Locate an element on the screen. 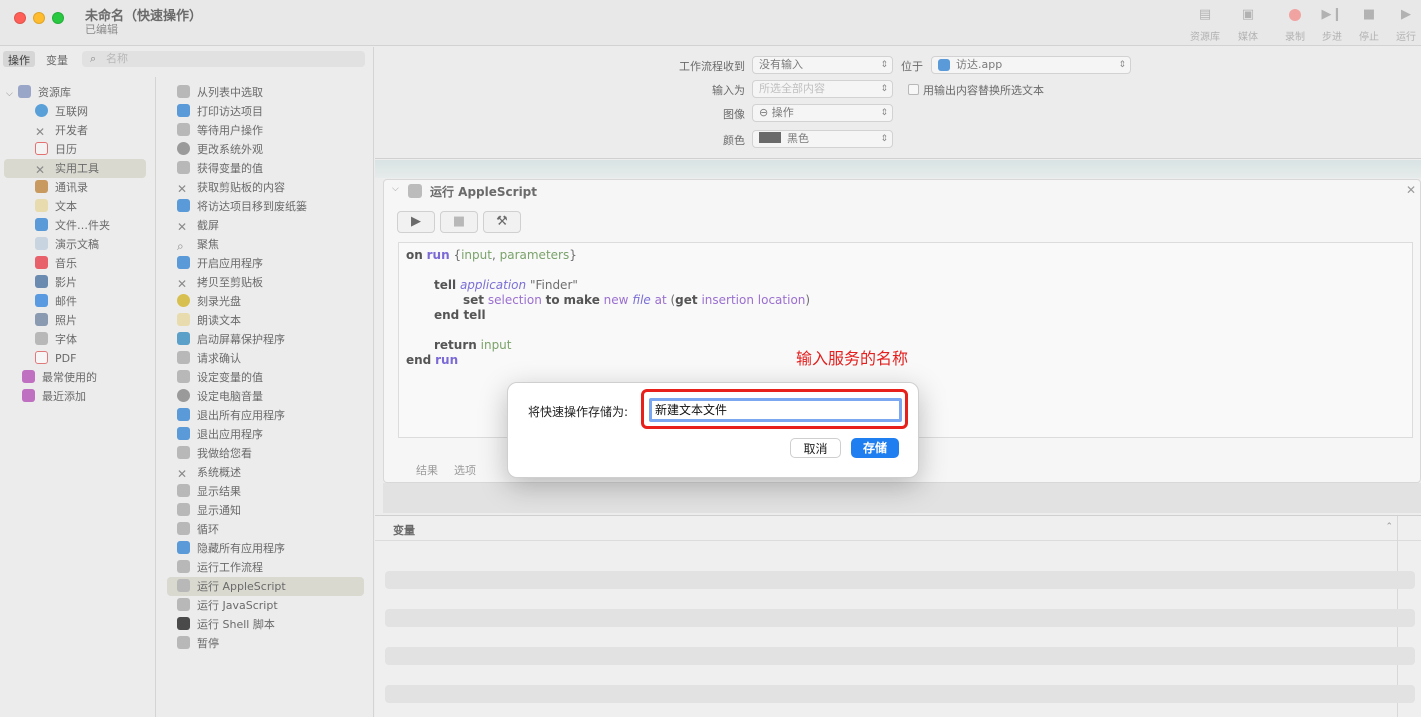 Image resolution: width=1421 pixels, height=717 pixels. replace-checkbox is located at coordinates (913, 89).